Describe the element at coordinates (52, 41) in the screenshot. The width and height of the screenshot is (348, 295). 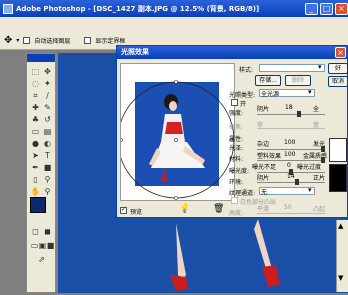
I see `auto-select-label: 自动选择图层` at that location.